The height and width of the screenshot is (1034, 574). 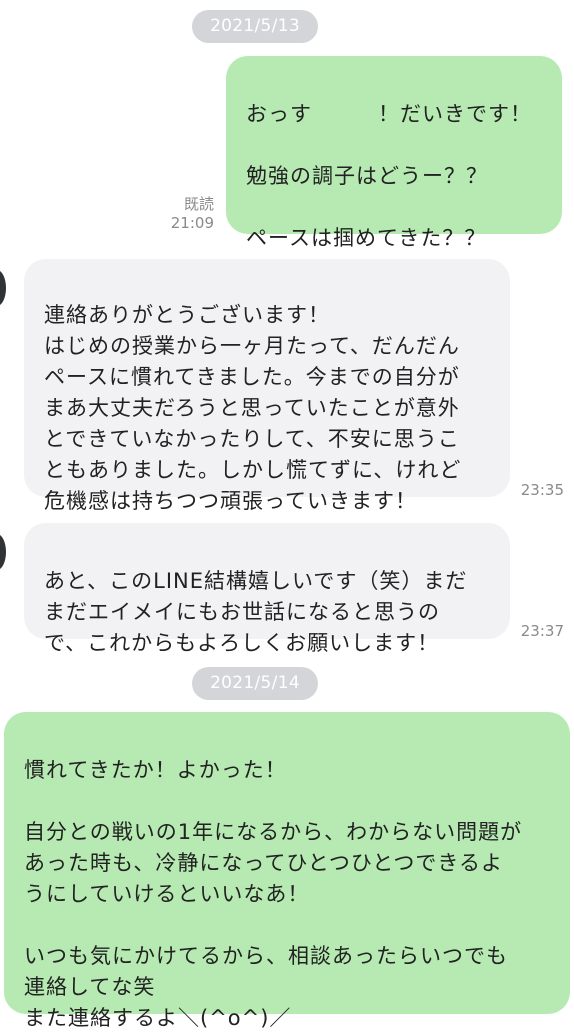 I want to click on message-time: 21:09, so click(x=192, y=223).